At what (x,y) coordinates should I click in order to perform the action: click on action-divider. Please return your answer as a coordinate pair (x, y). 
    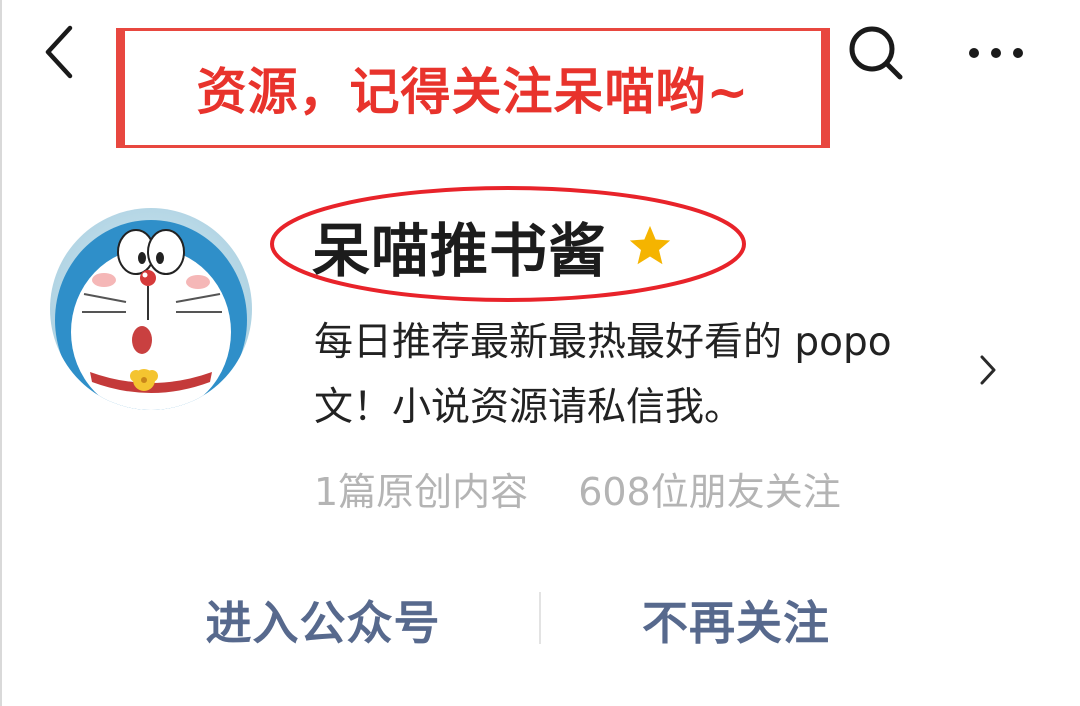
    Looking at the image, I should click on (540, 618).